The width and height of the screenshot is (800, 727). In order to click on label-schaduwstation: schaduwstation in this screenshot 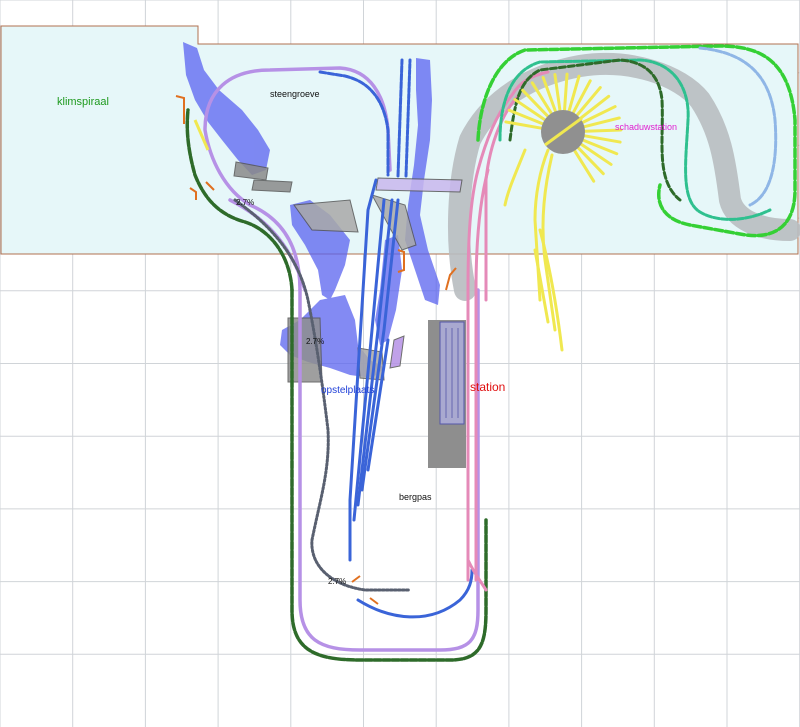, I will do `click(646, 127)`.